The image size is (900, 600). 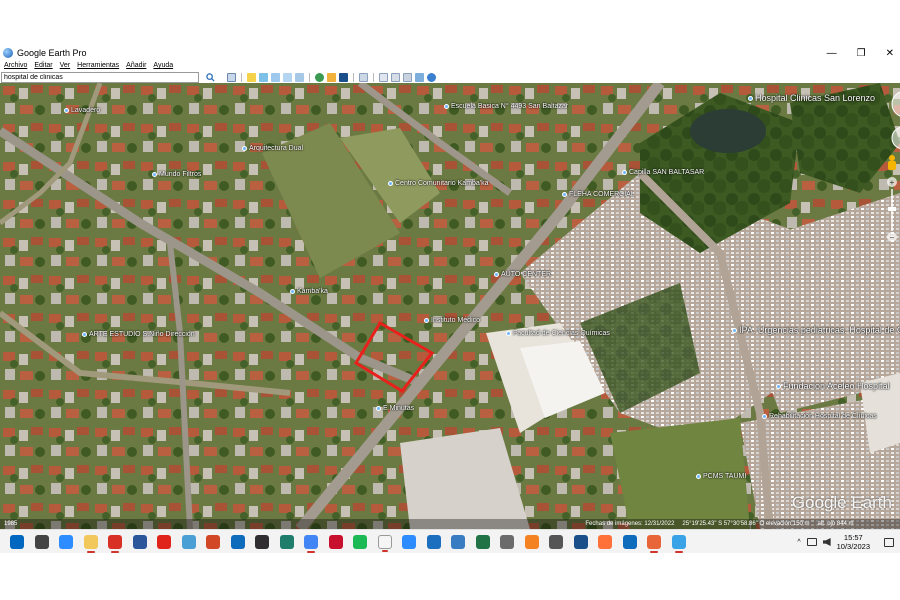 I want to click on clock-date: 10/3/2023, so click(x=853, y=546).